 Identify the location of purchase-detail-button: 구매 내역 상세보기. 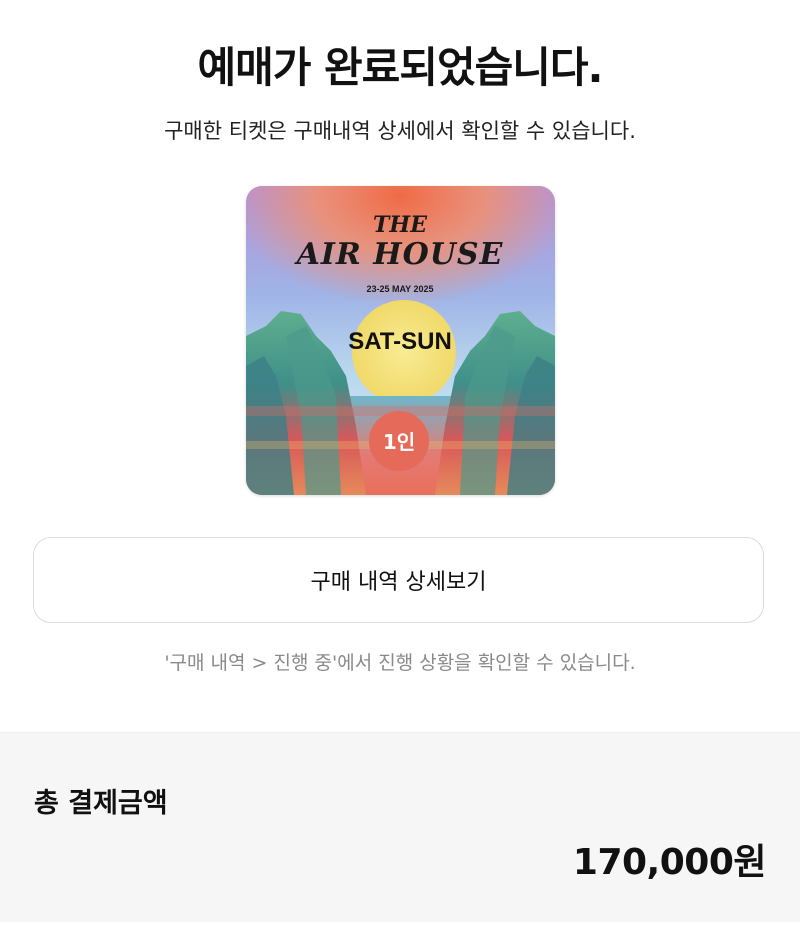
(398, 580).